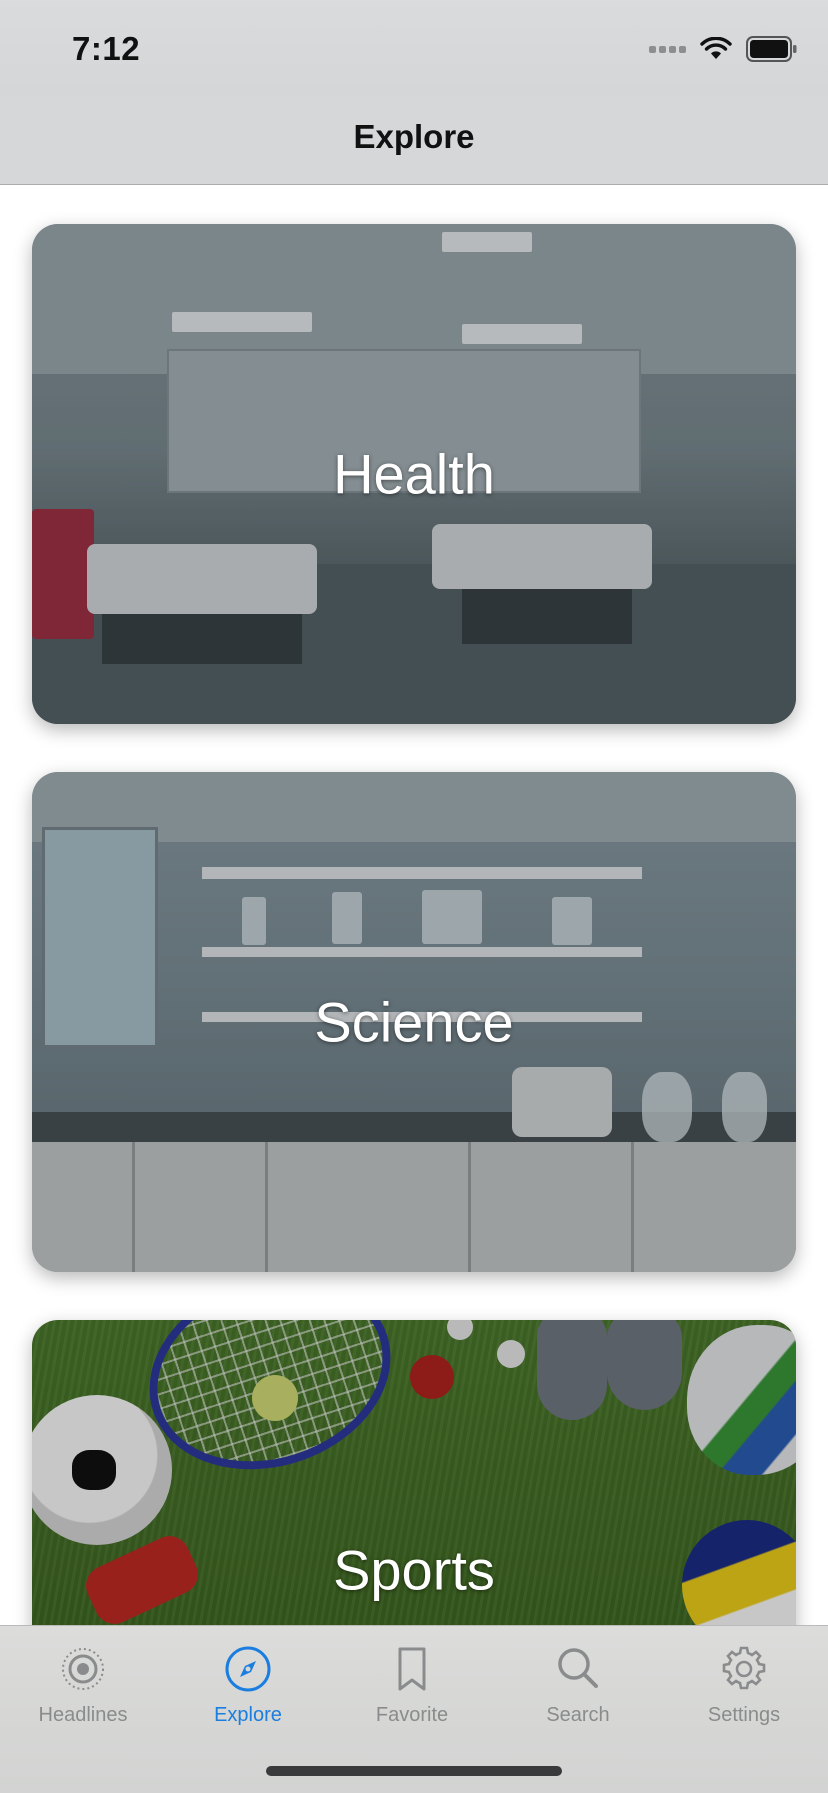  What do you see at coordinates (414, 299) in the screenshot?
I see `health-image` at bounding box center [414, 299].